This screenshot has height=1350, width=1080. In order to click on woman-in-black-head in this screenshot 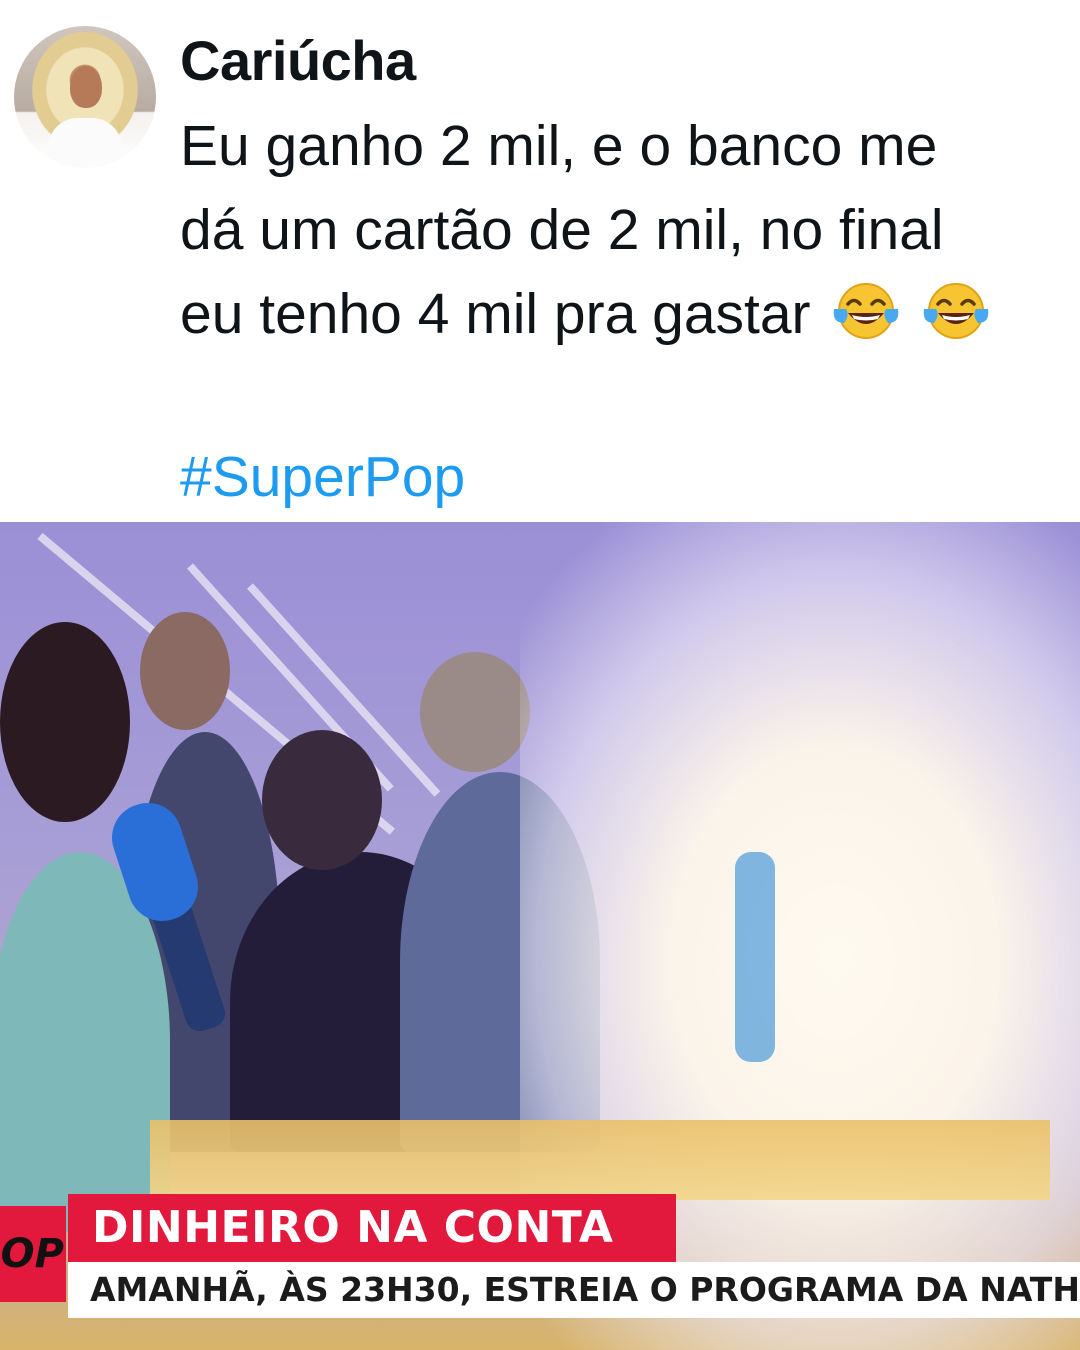, I will do `click(322, 800)`.